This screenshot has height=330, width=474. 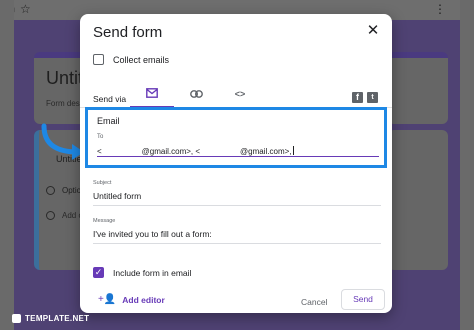 What do you see at coordinates (363, 299) in the screenshot?
I see `send-button: Send` at bounding box center [363, 299].